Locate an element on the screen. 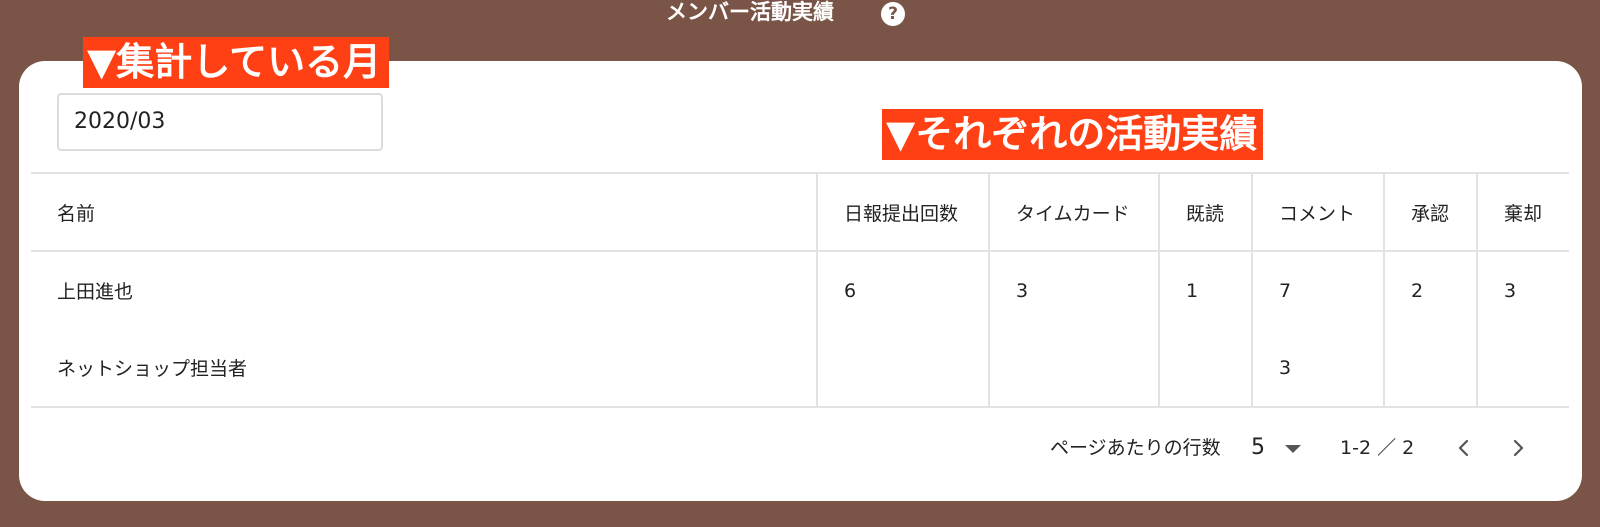 Image resolution: width=1600 pixels, height=527 pixels. chevron-left-icon is located at coordinates (1463, 448).